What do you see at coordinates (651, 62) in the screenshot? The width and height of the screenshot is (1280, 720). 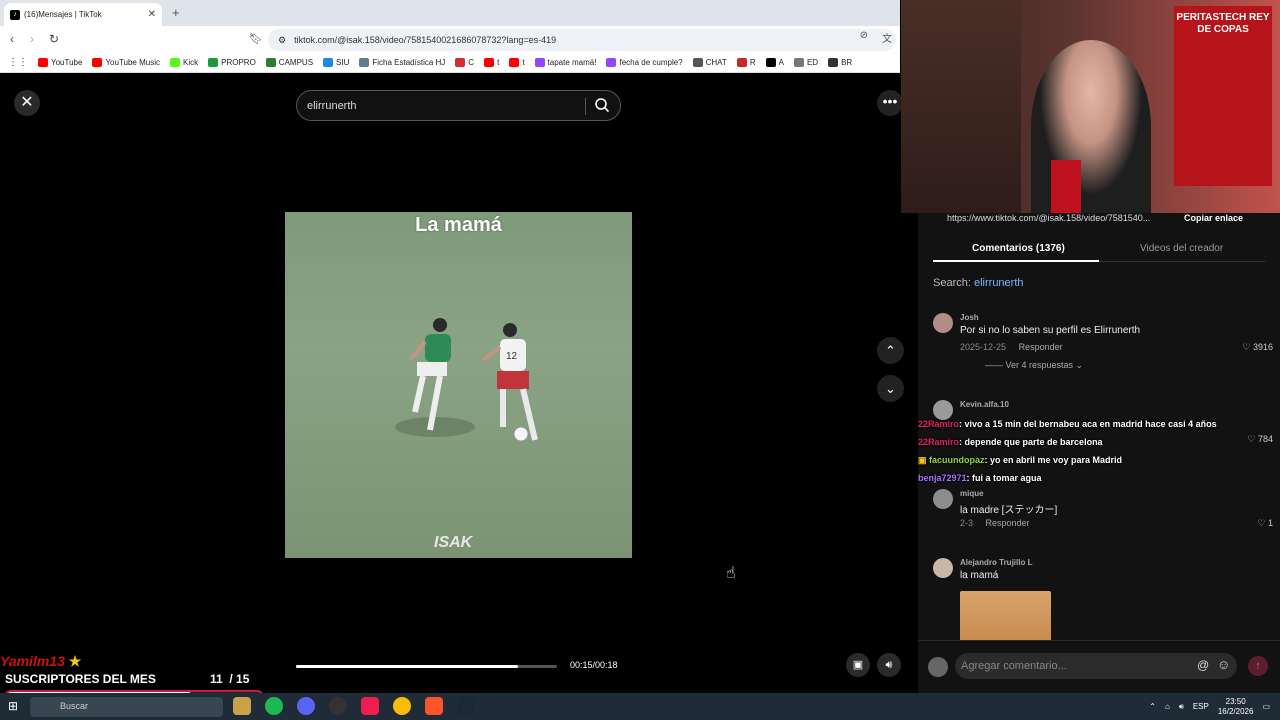 I see `bookmark-label: fecha de cumple?` at bounding box center [651, 62].